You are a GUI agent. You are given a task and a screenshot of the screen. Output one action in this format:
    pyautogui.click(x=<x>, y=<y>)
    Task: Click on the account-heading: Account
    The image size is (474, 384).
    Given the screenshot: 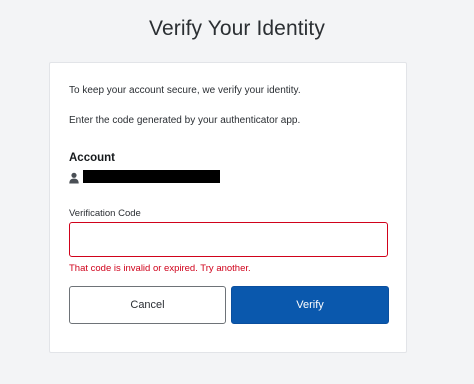 What is the action you would take?
    pyautogui.click(x=92, y=158)
    